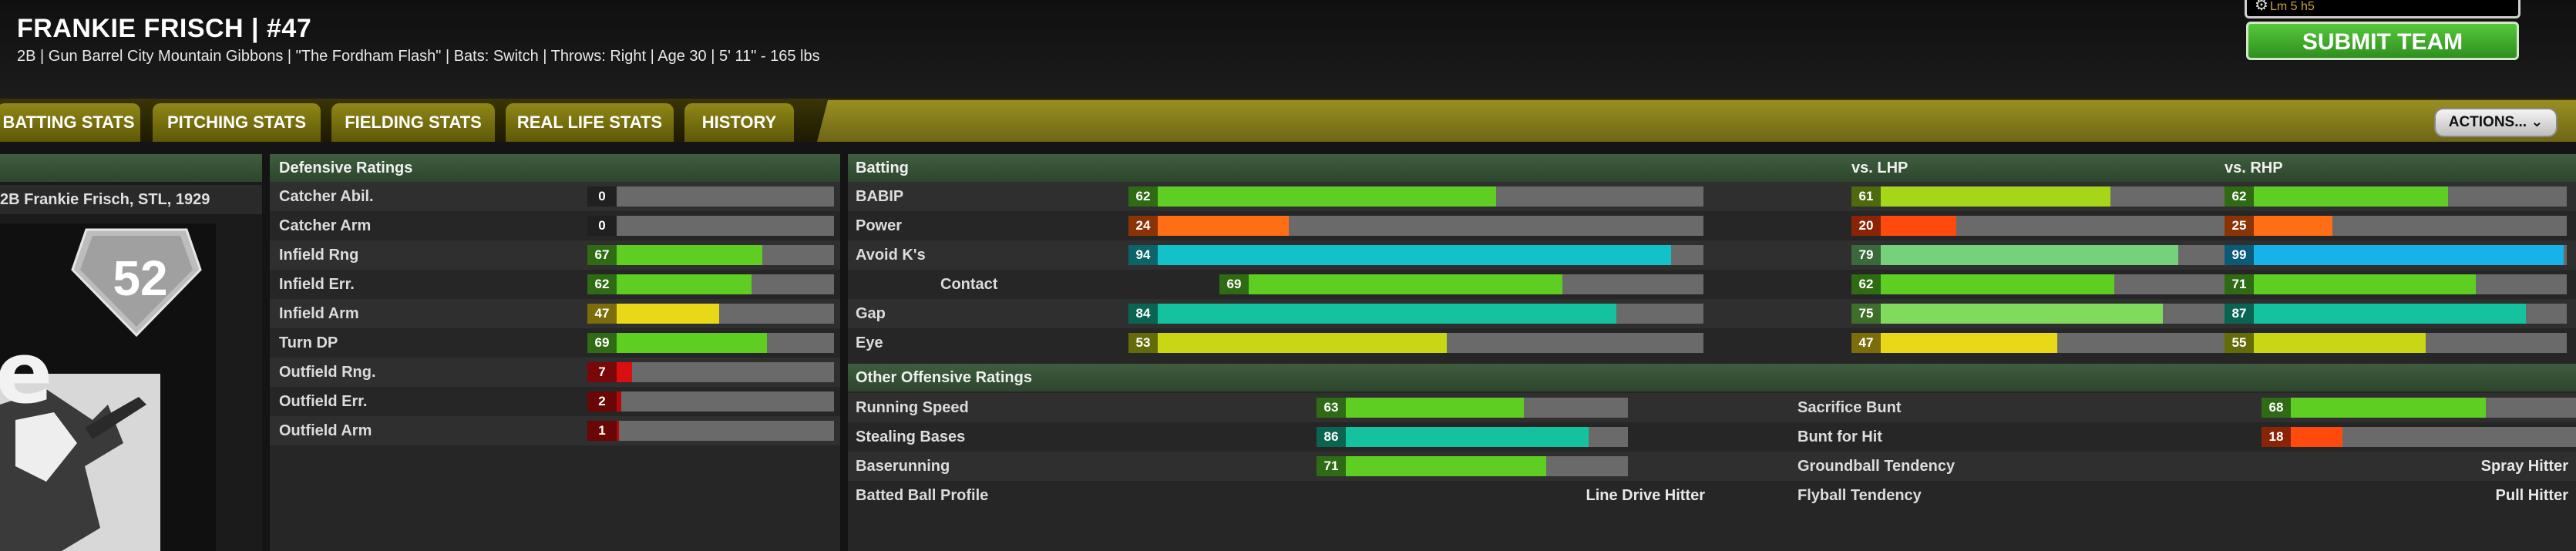  Describe the element at coordinates (555, 168) in the screenshot. I see `defensive-ratings-header: Defensive Ratings` at that location.